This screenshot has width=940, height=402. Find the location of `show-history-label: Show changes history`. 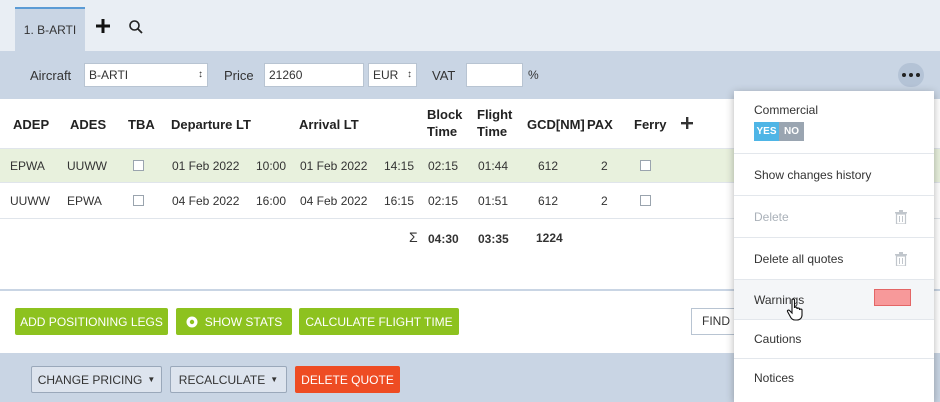

show-history-label: Show changes history is located at coordinates (813, 175).